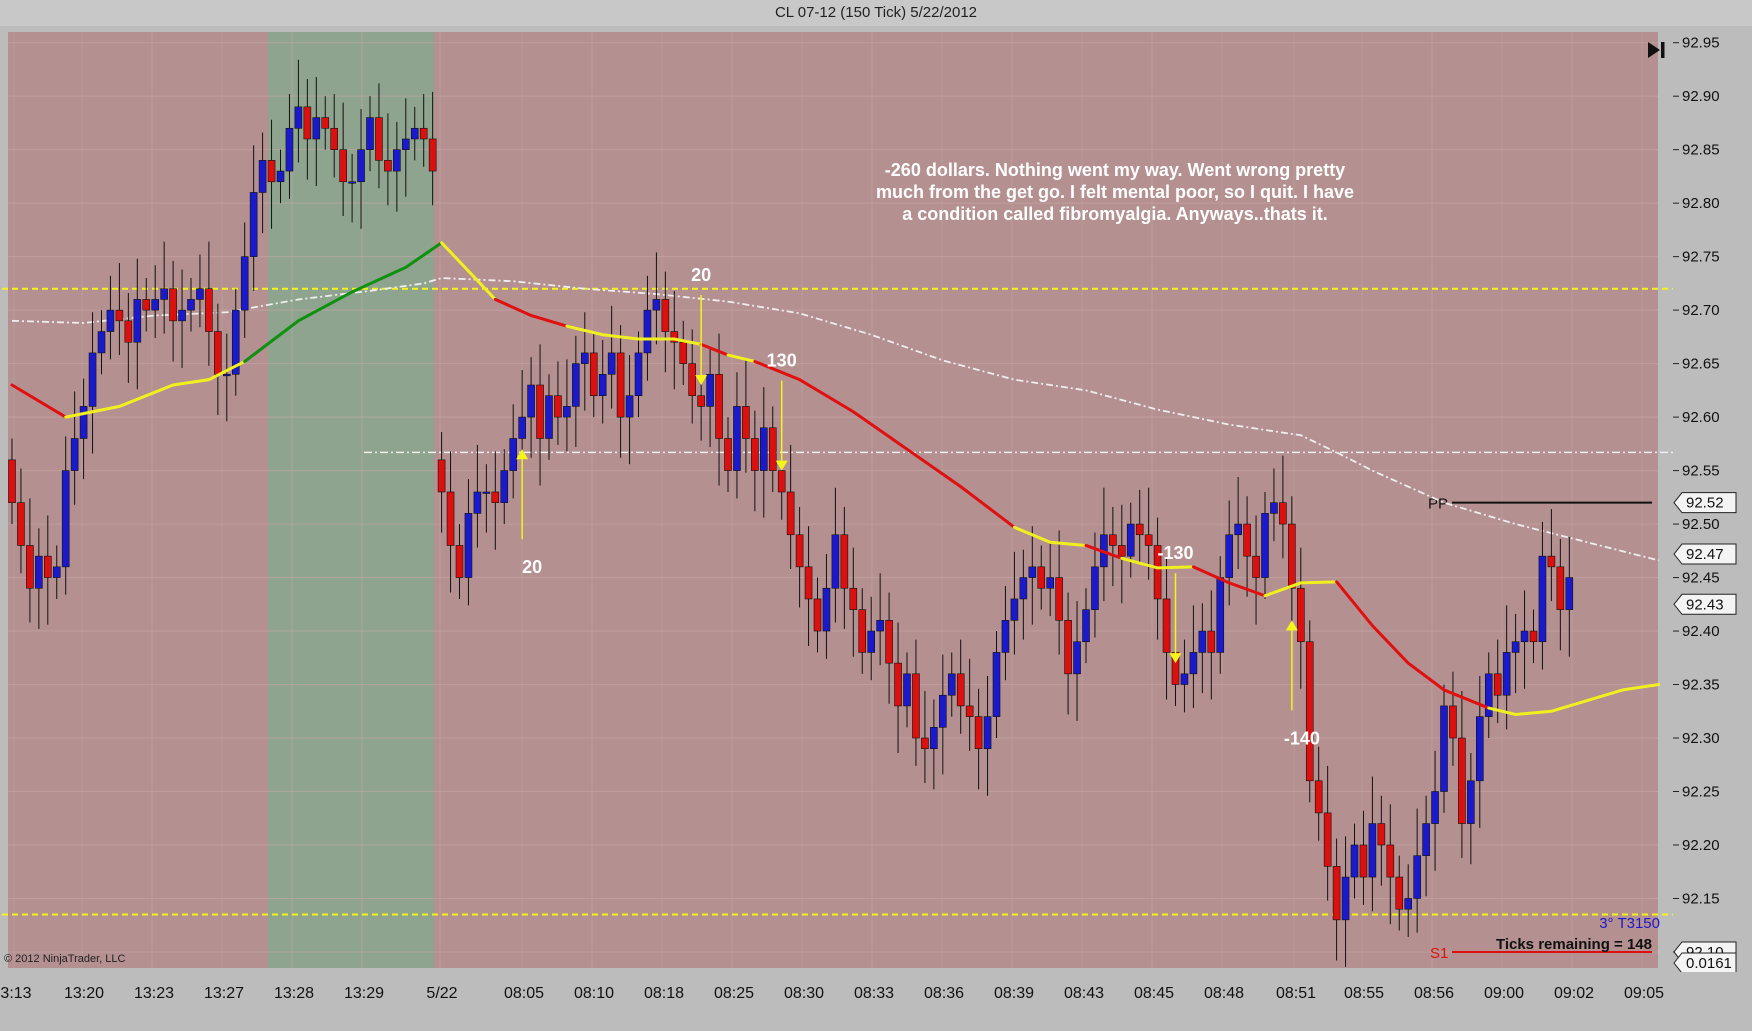 The image size is (1752, 1031). What do you see at coordinates (1705, 604) in the screenshot?
I see `price-badge: 92.43` at bounding box center [1705, 604].